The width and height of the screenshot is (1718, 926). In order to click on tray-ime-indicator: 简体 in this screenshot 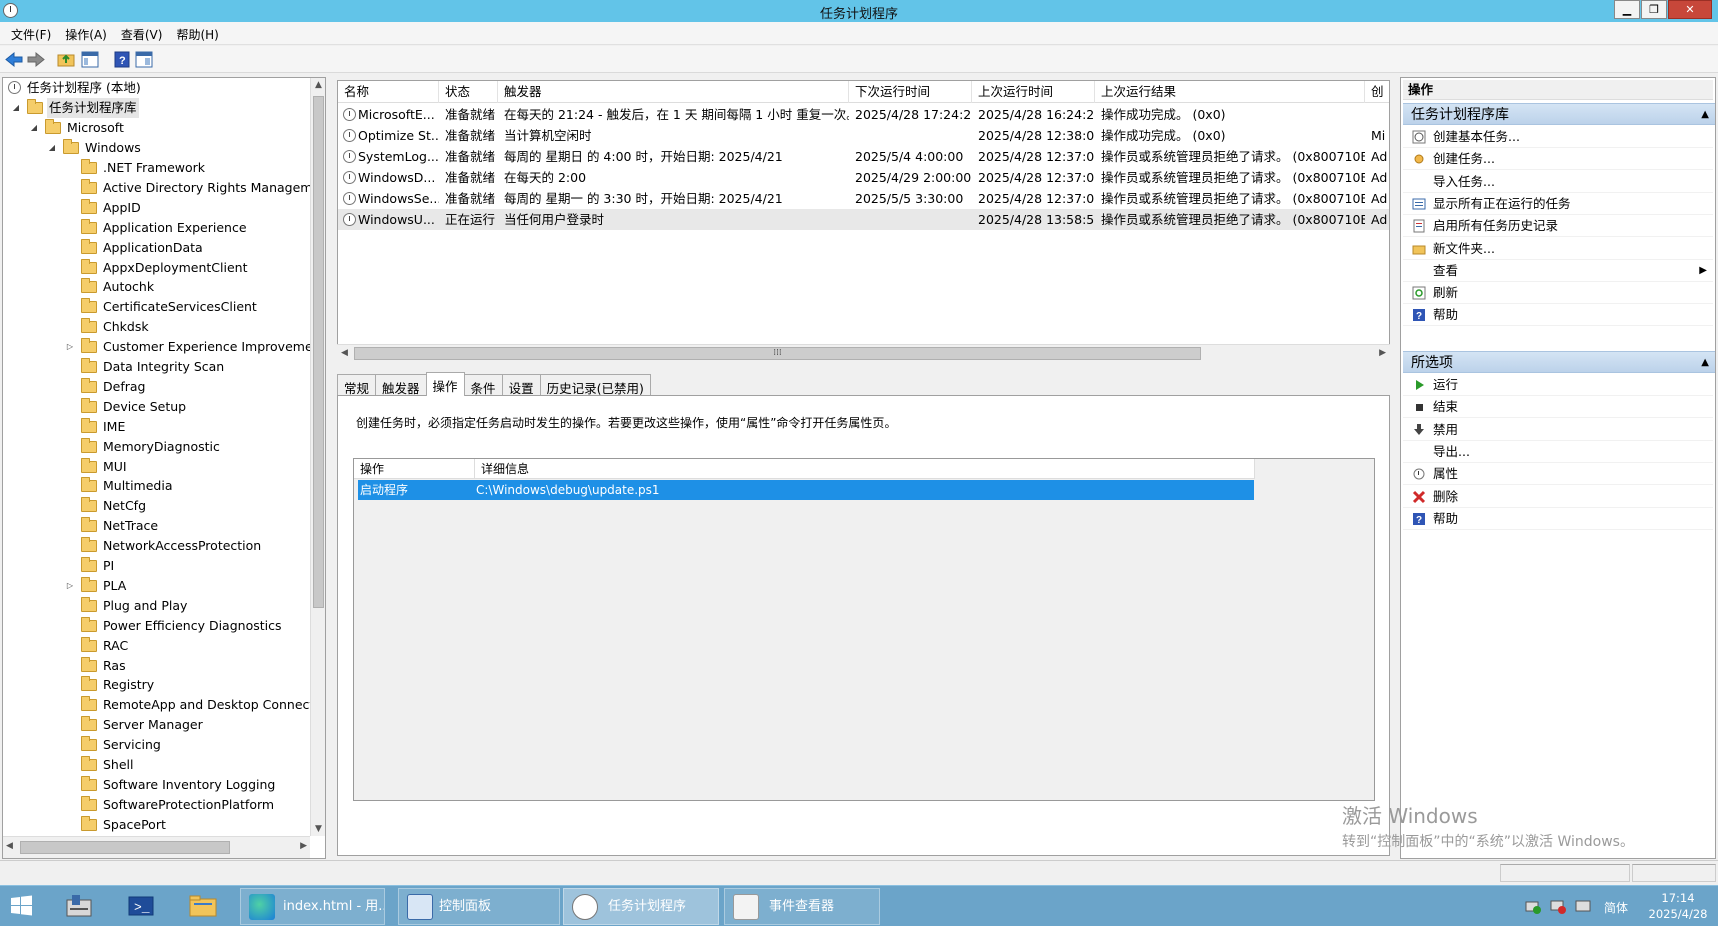, I will do `click(1616, 907)`.